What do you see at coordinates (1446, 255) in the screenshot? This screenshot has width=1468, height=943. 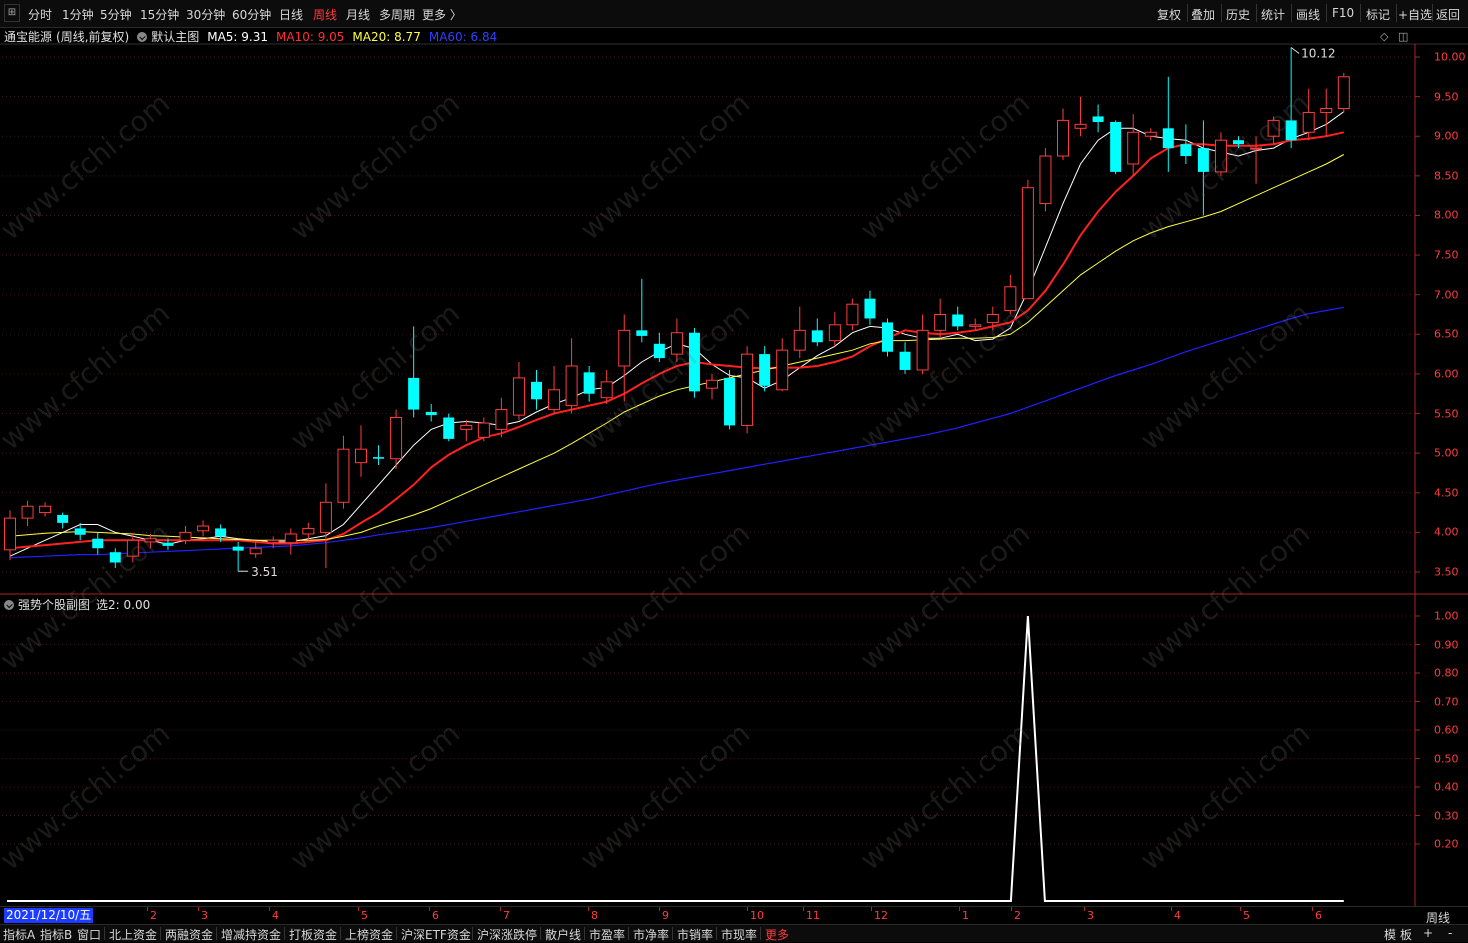 I see `price-tick-label: 7.50` at bounding box center [1446, 255].